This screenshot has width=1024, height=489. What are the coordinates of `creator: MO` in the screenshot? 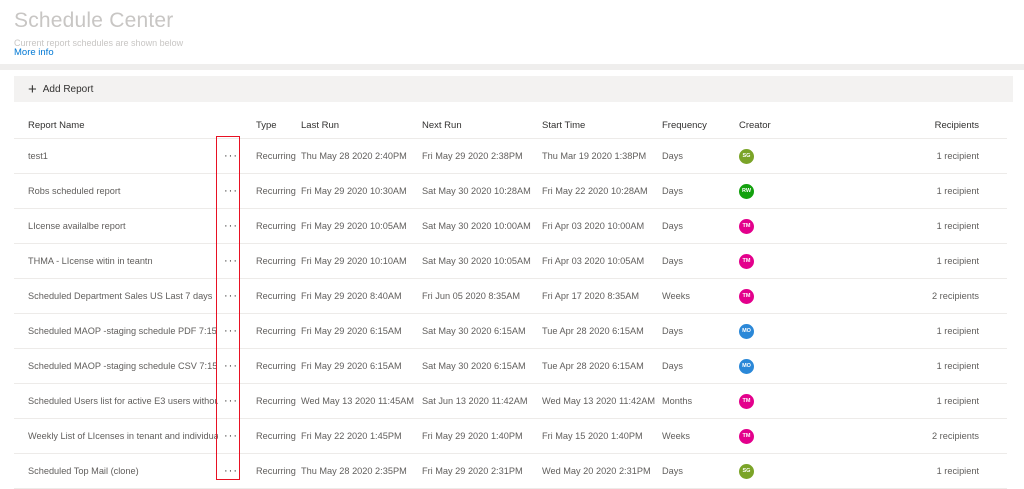 It's located at (784, 331).